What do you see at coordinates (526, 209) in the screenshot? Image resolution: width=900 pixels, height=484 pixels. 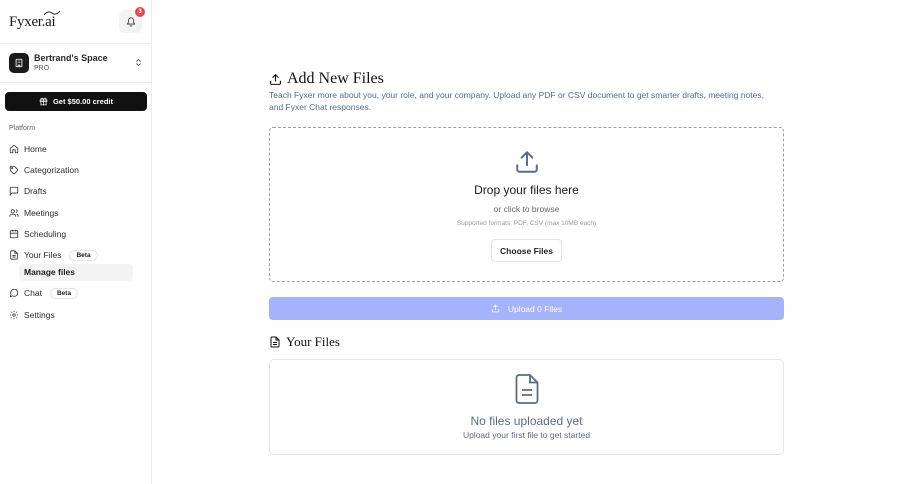 I see `dropzone-subtitle: or click to browse` at bounding box center [526, 209].